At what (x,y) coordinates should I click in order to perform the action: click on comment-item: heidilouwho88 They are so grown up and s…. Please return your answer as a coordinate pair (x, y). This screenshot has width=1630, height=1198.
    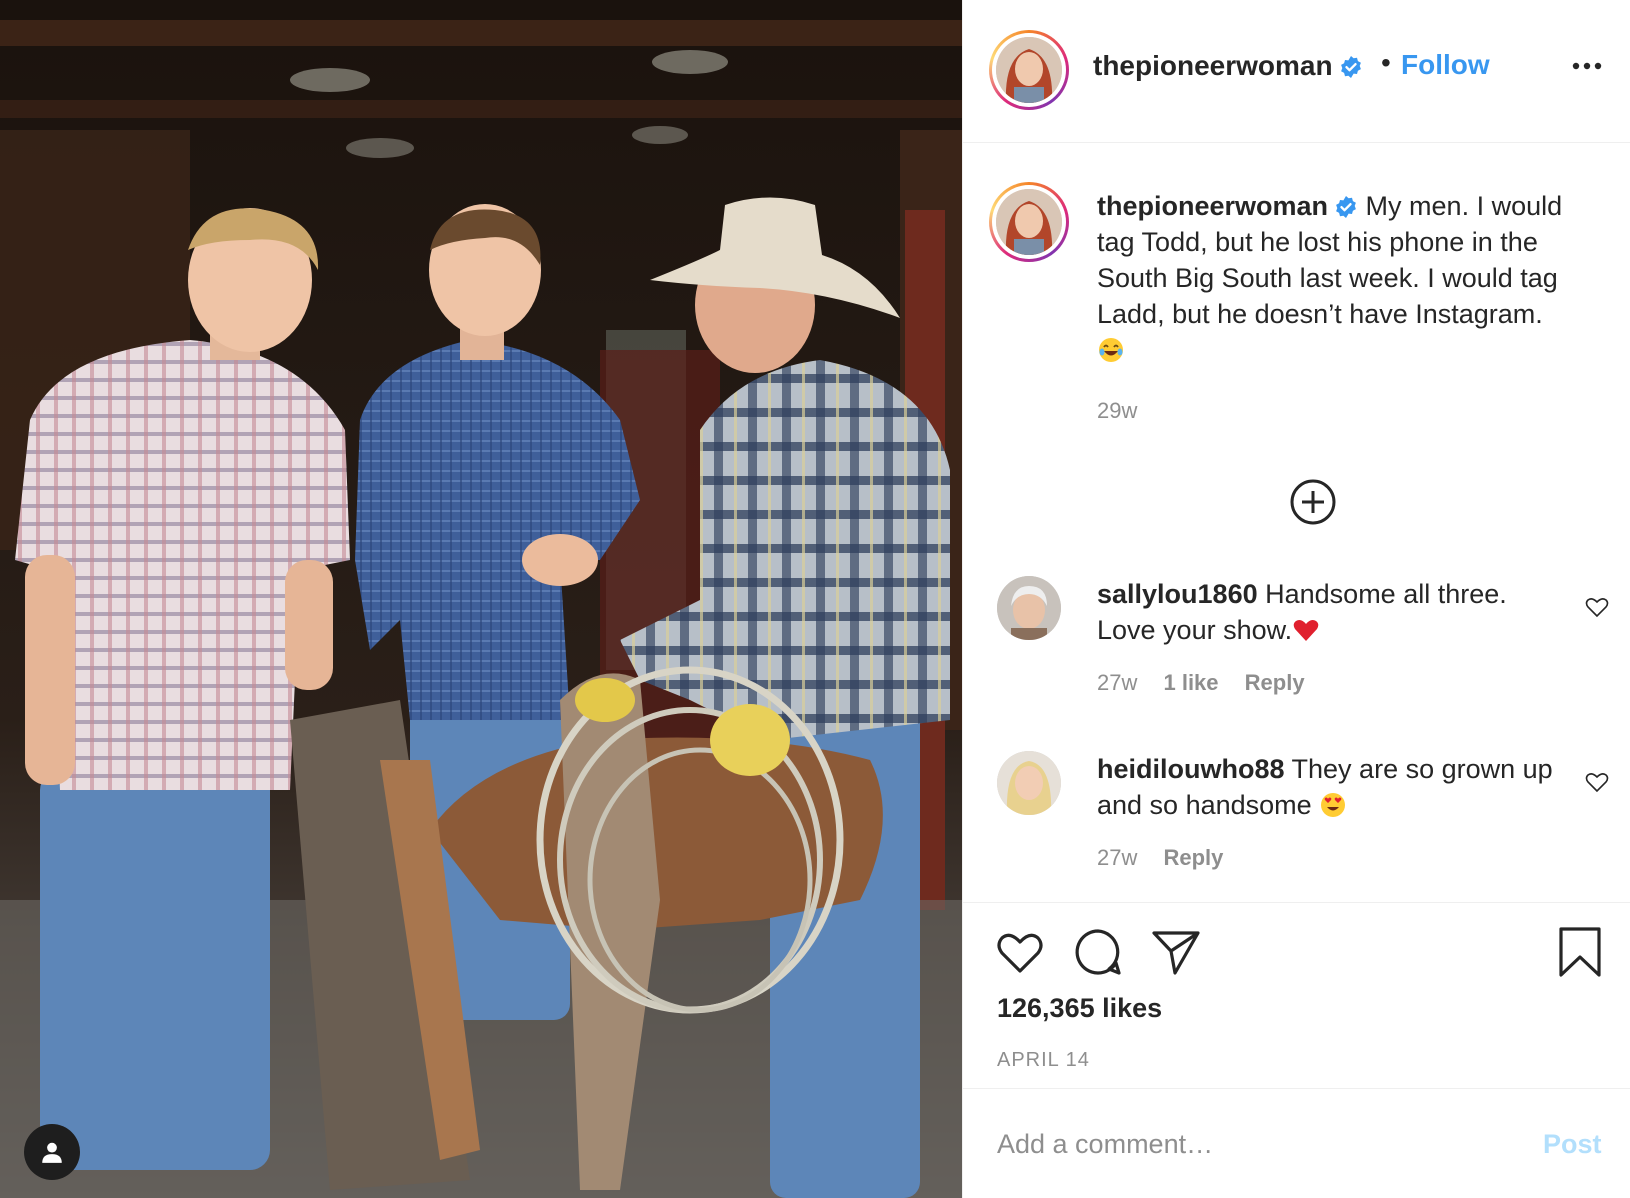
    Looking at the image, I should click on (1296, 826).